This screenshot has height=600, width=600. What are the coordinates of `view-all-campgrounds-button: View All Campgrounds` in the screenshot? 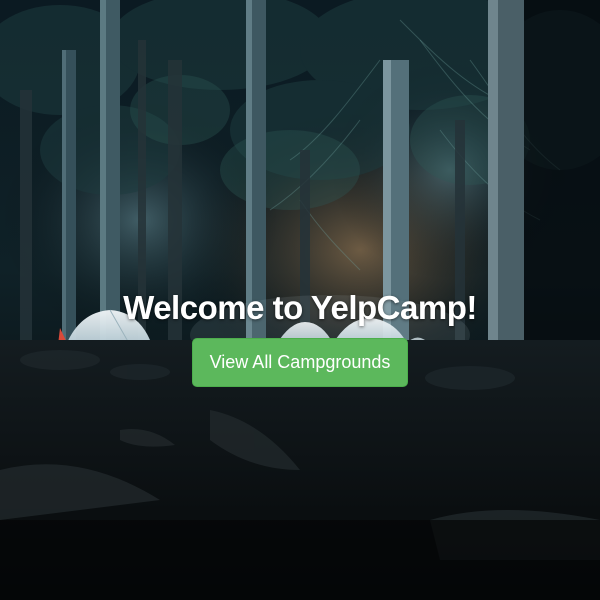 It's located at (300, 362).